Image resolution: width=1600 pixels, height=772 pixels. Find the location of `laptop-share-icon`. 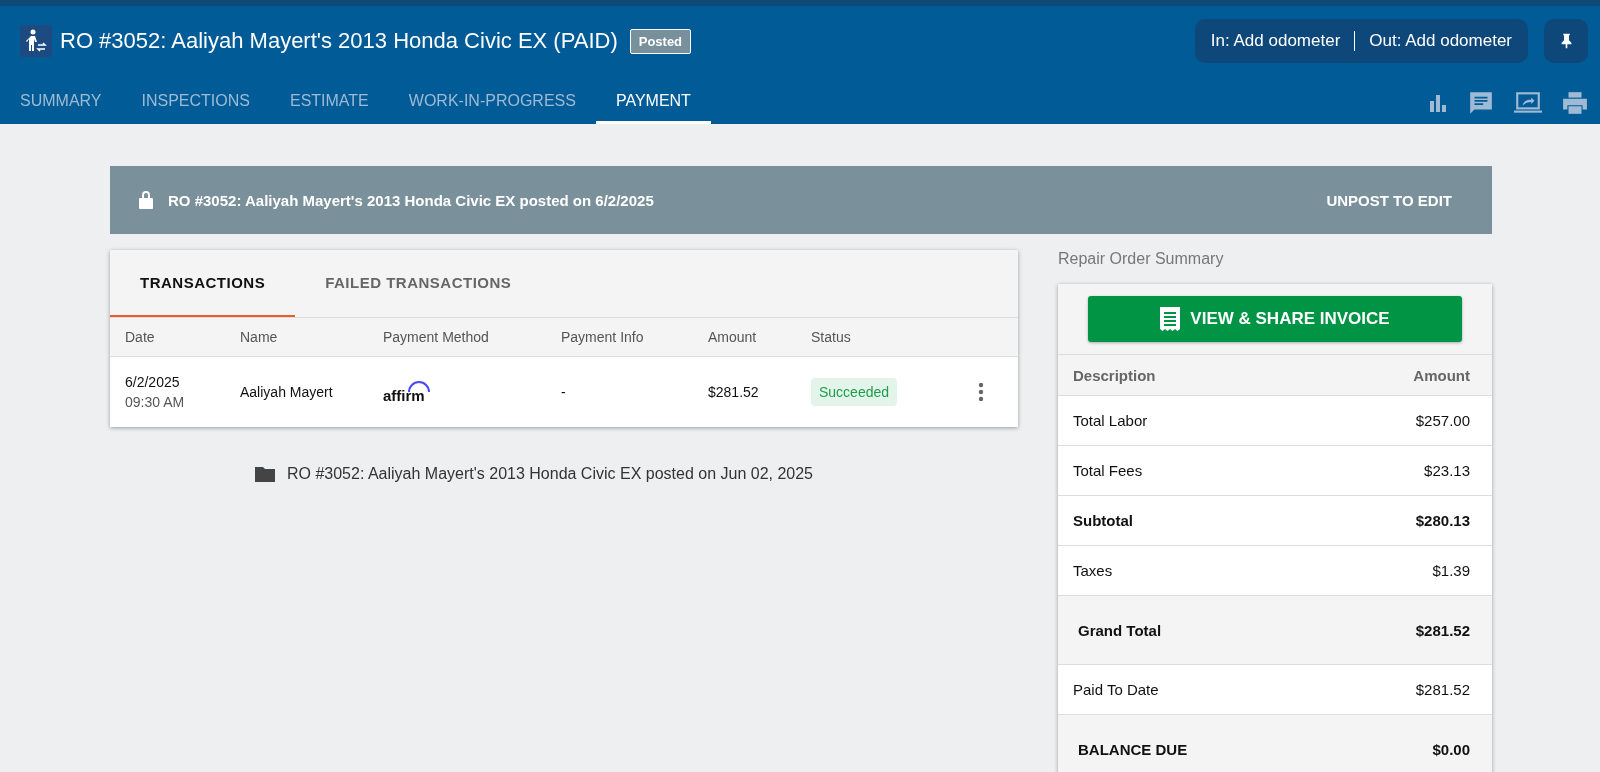

laptop-share-icon is located at coordinates (1528, 103).